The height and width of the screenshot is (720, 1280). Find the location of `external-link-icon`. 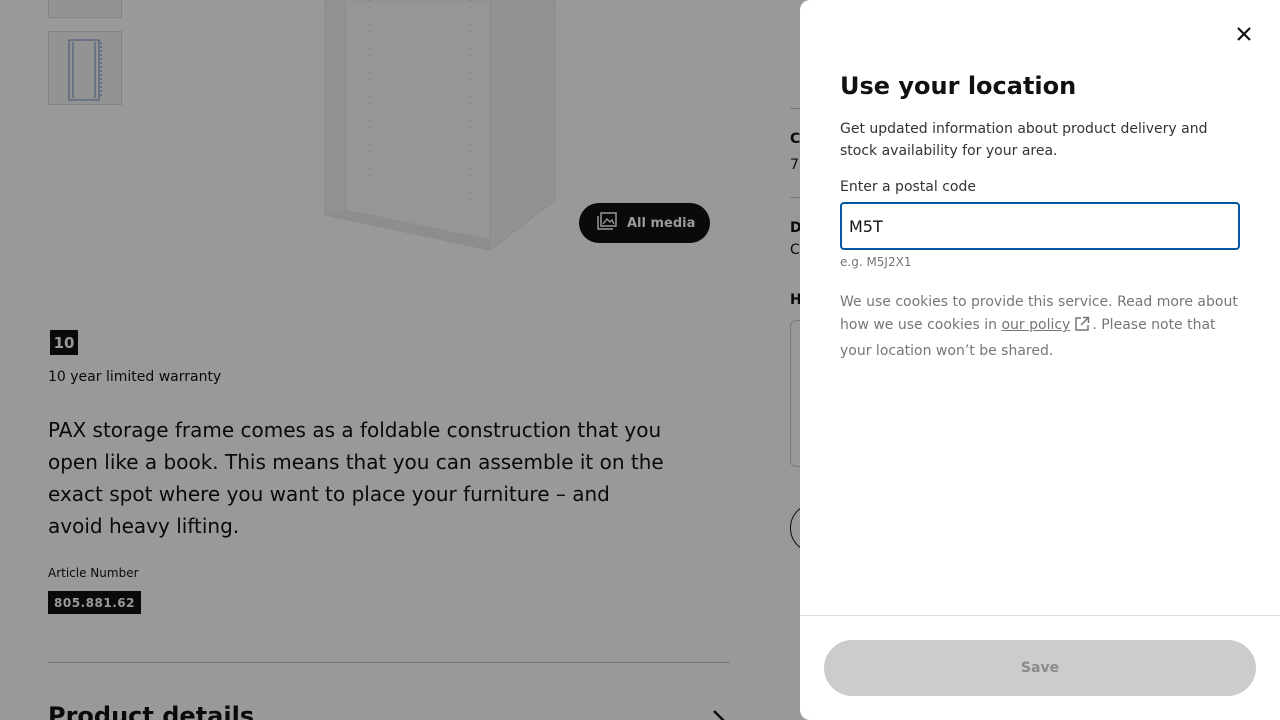

external-link-icon is located at coordinates (1082, 328).